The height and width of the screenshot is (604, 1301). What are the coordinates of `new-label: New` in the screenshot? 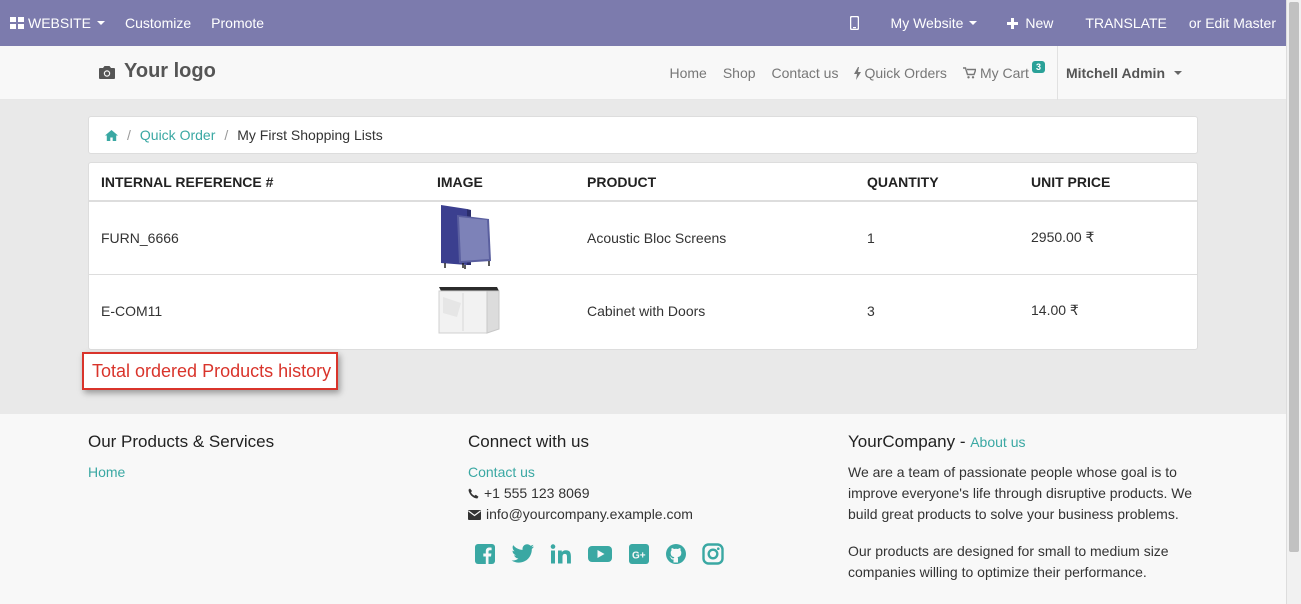 It's located at (1039, 23).